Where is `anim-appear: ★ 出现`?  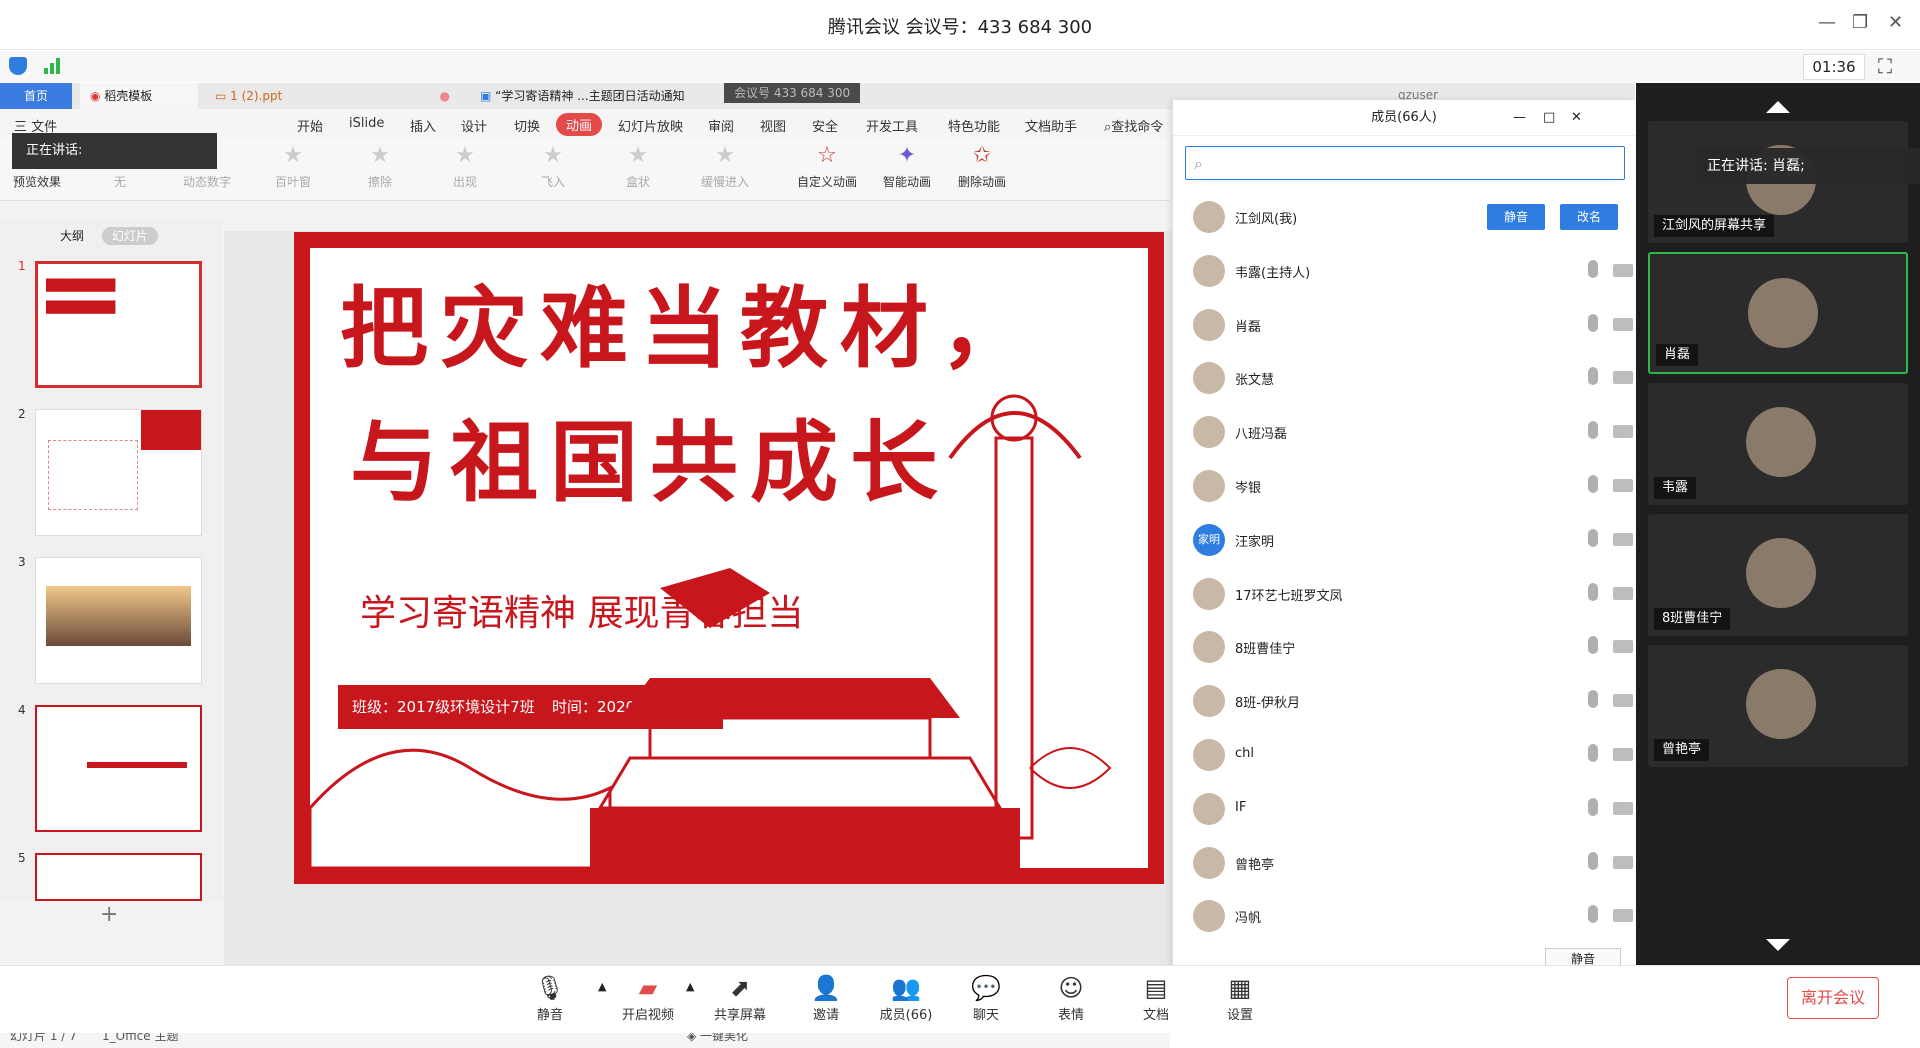
anim-appear: ★ 出现 is located at coordinates (465, 166).